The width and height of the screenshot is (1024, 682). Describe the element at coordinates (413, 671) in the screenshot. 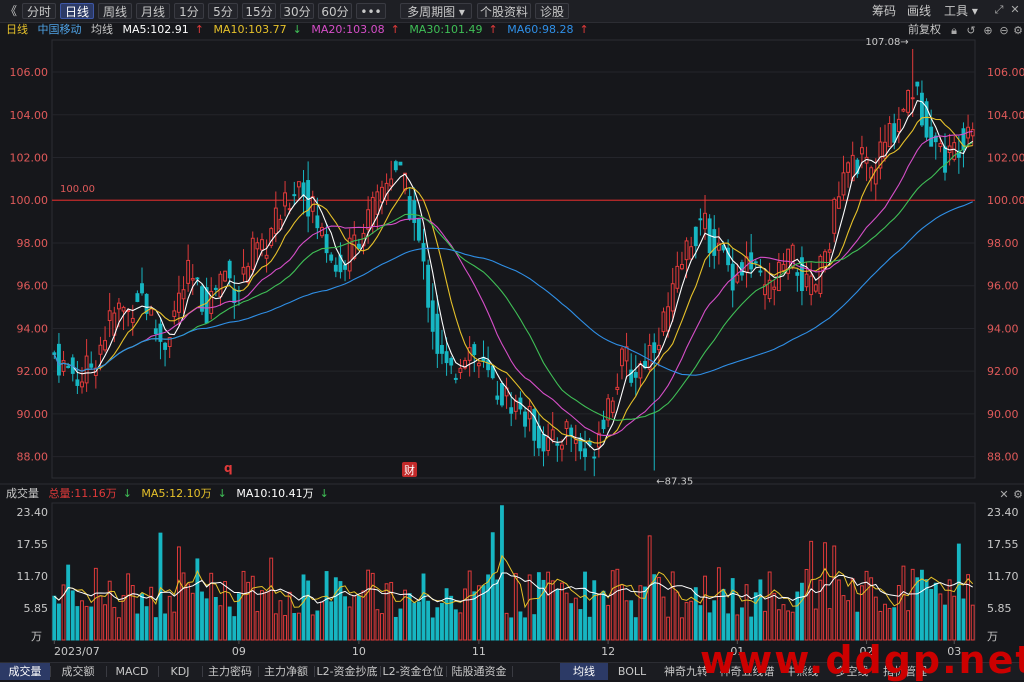

I see `tab-7: L2-资金仓位` at that location.